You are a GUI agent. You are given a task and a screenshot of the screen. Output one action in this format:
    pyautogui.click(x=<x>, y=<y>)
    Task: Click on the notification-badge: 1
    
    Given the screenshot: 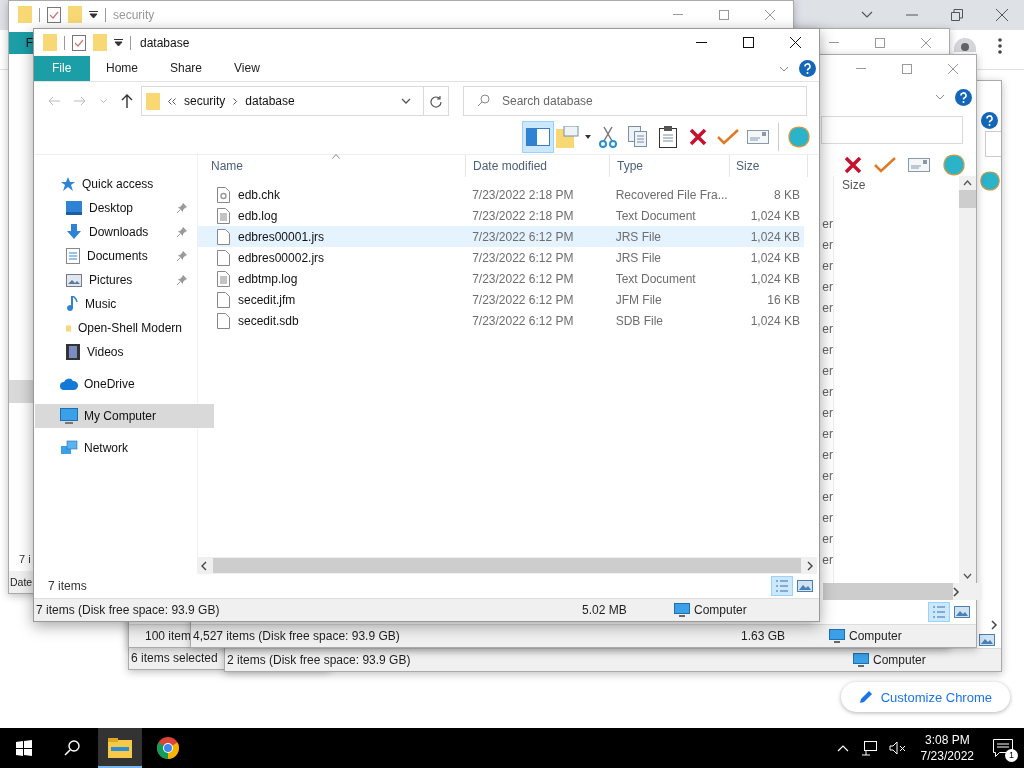 What is the action you would take?
    pyautogui.click(x=1011, y=755)
    